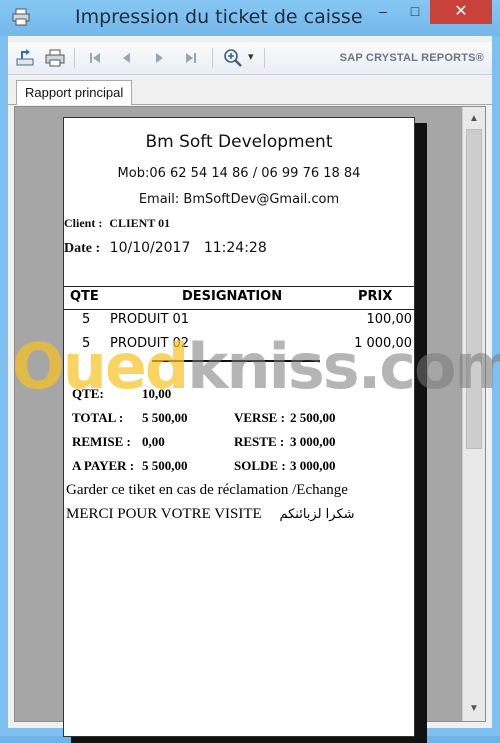  I want to click on last-page-icon, so click(191, 58).